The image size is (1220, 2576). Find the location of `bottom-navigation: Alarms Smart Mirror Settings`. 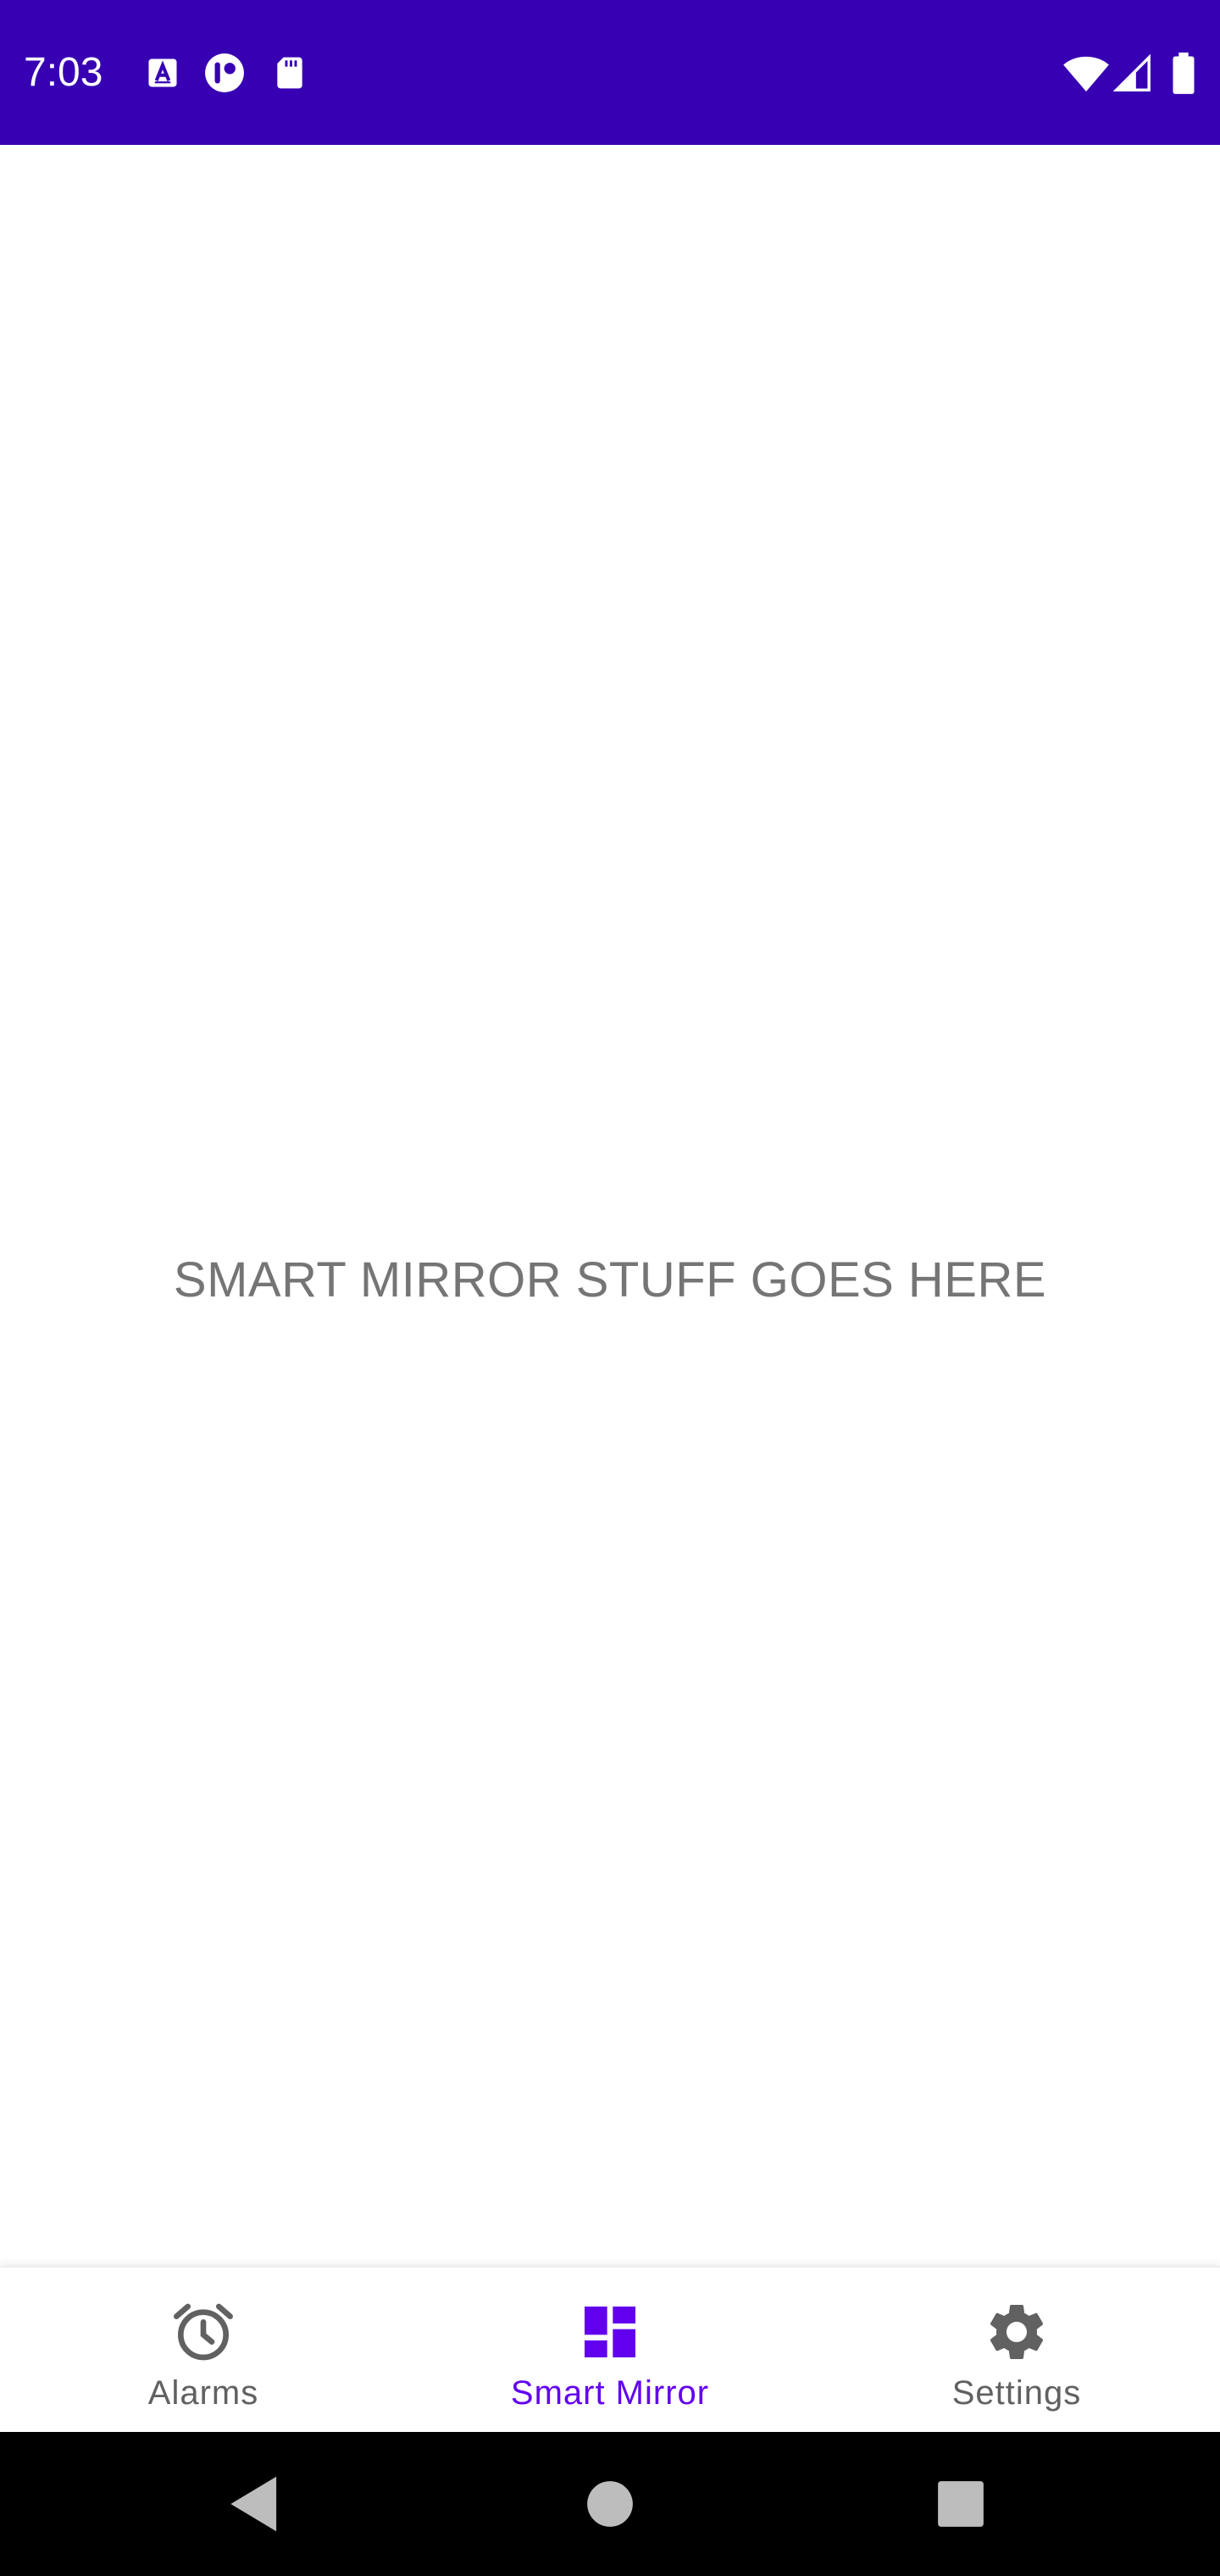

bottom-navigation: Alarms Smart Mirror Settings is located at coordinates (610, 2349).